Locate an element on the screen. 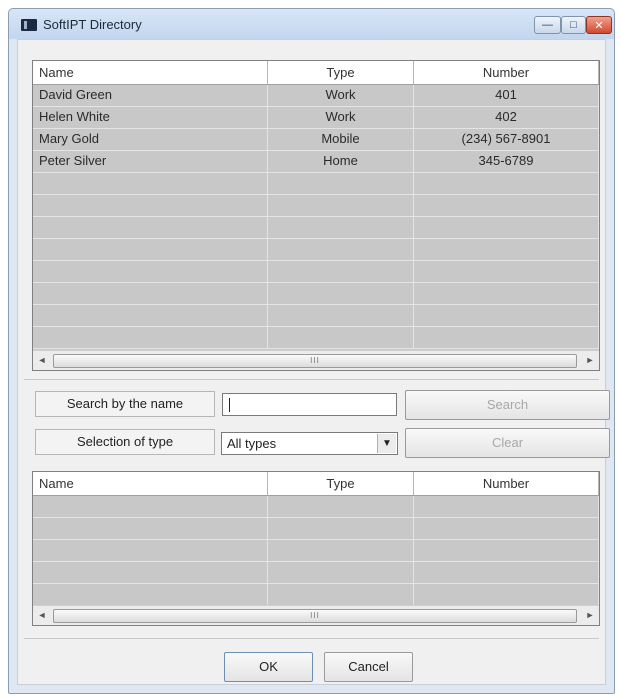 The image size is (620, 699). cell-number: 401 is located at coordinates (506, 95).